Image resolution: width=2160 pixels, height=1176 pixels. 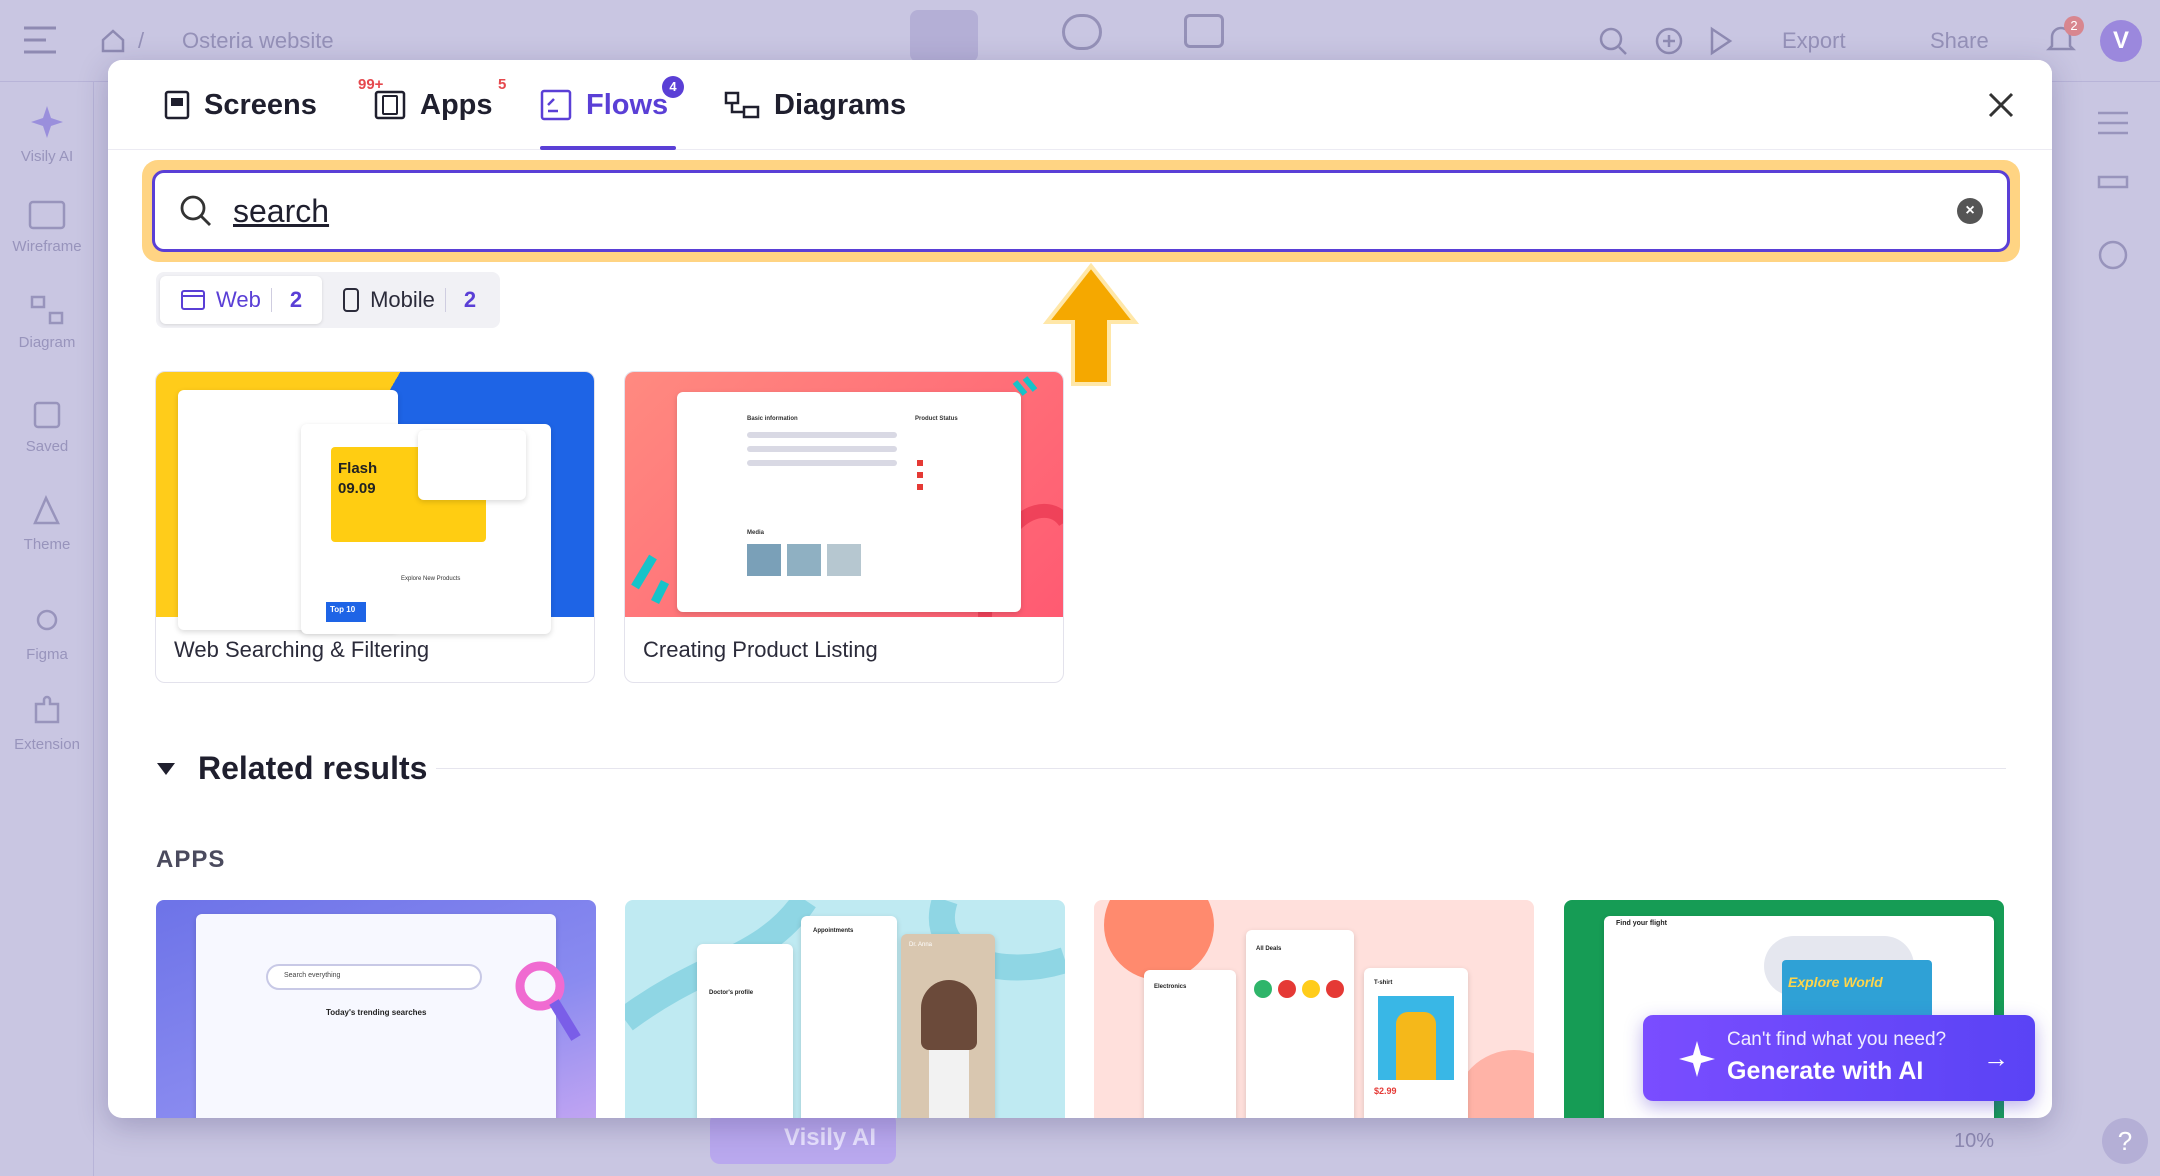 What do you see at coordinates (1721, 41) in the screenshot?
I see `play-icon` at bounding box center [1721, 41].